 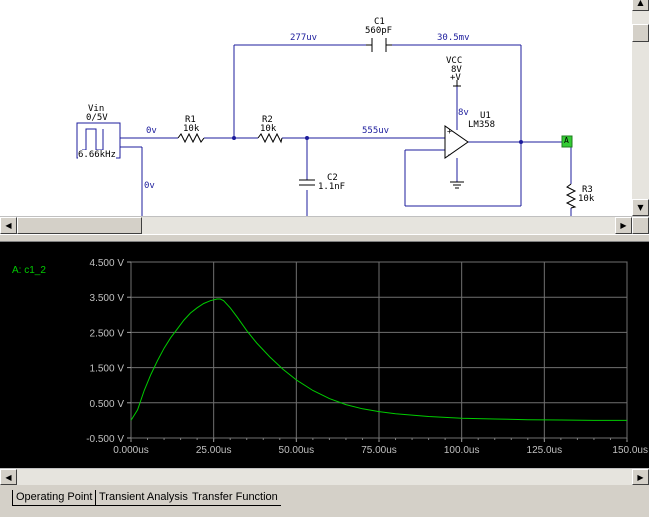 What do you see at coordinates (149, 186) in the screenshot?
I see `wire-label-vin-bottom: 0v` at bounding box center [149, 186].